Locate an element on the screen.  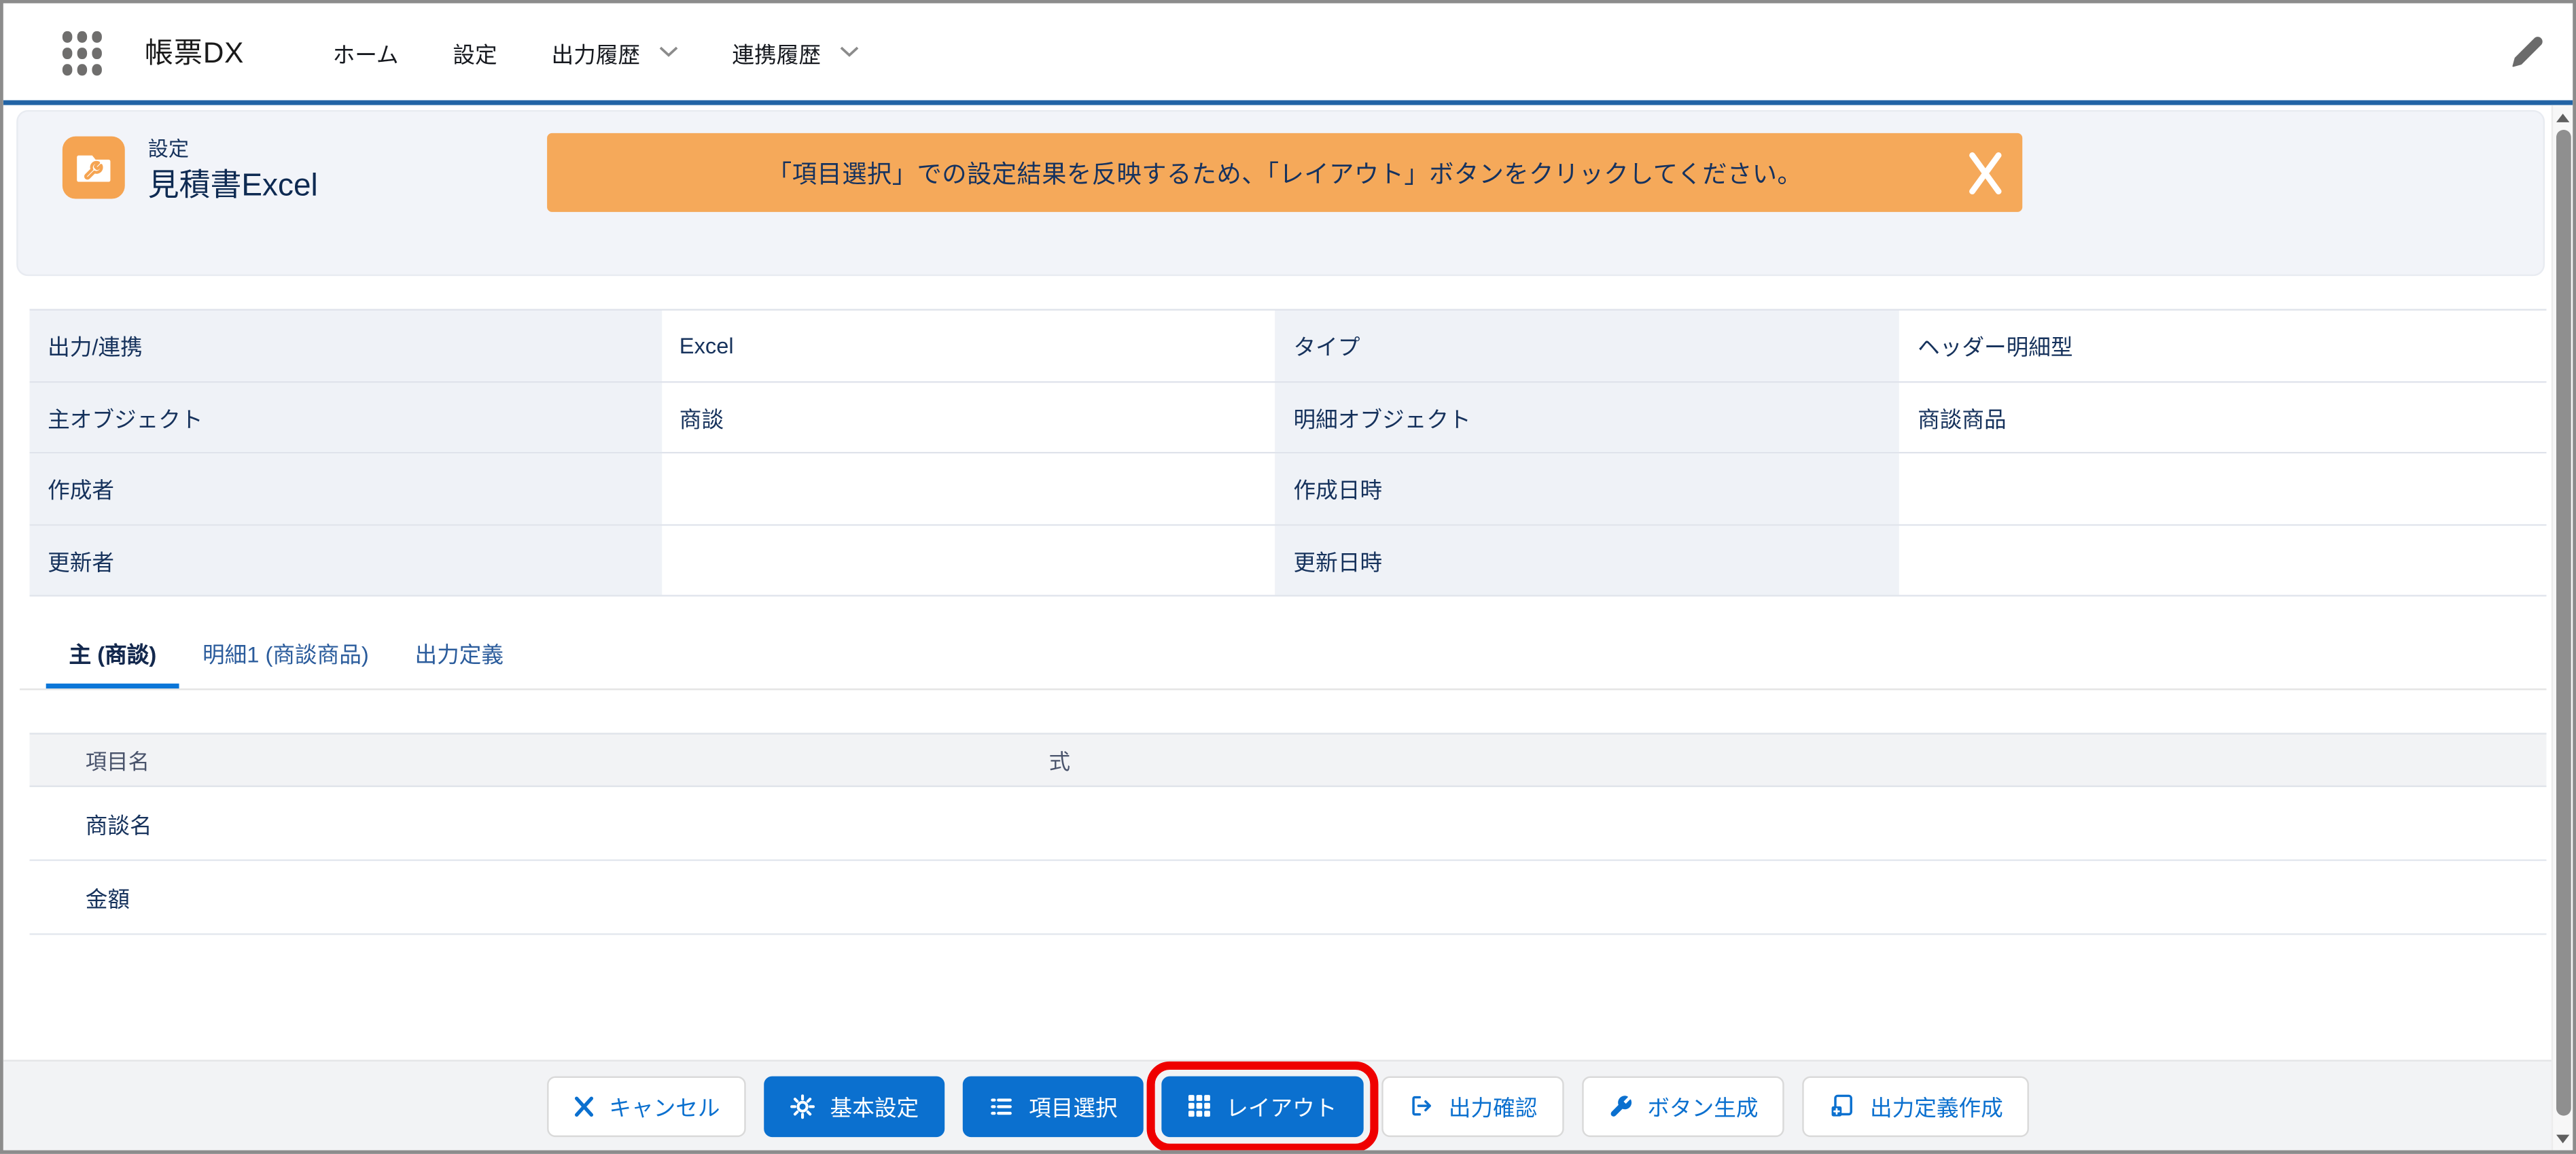
page-title: 見積書Excel is located at coordinates (232, 186).